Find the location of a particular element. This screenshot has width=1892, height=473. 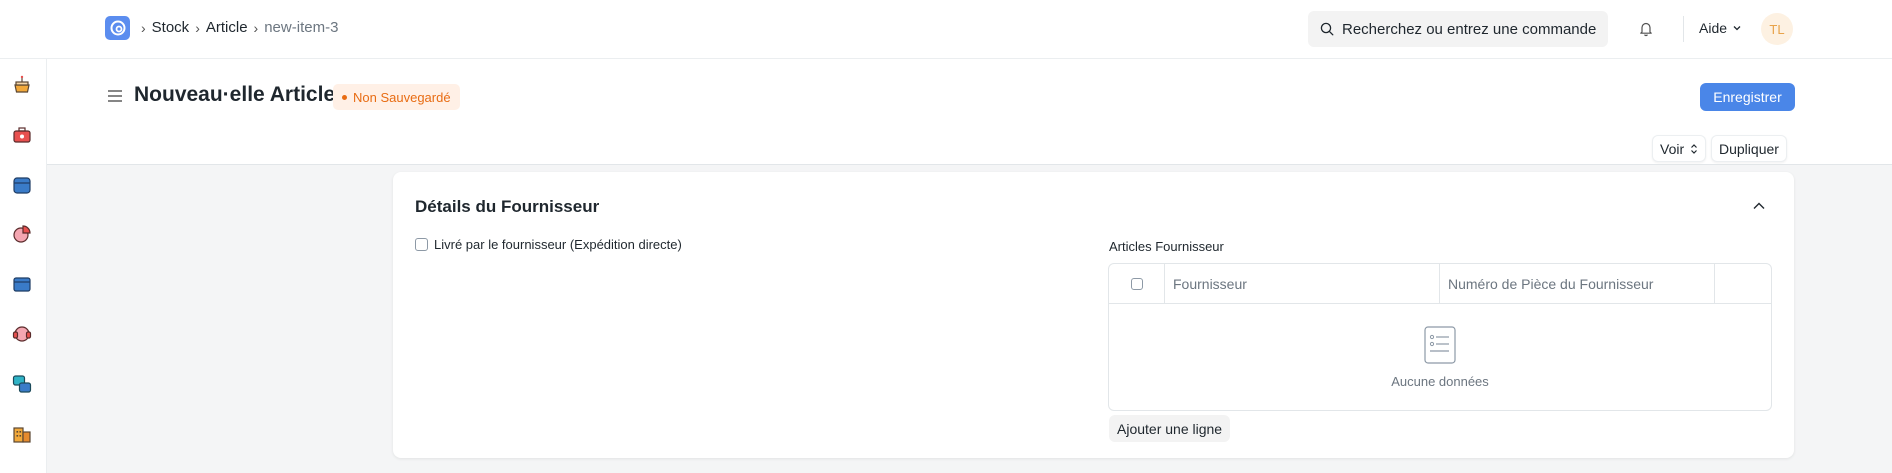

chevron-up-icon is located at coordinates (1759, 206).